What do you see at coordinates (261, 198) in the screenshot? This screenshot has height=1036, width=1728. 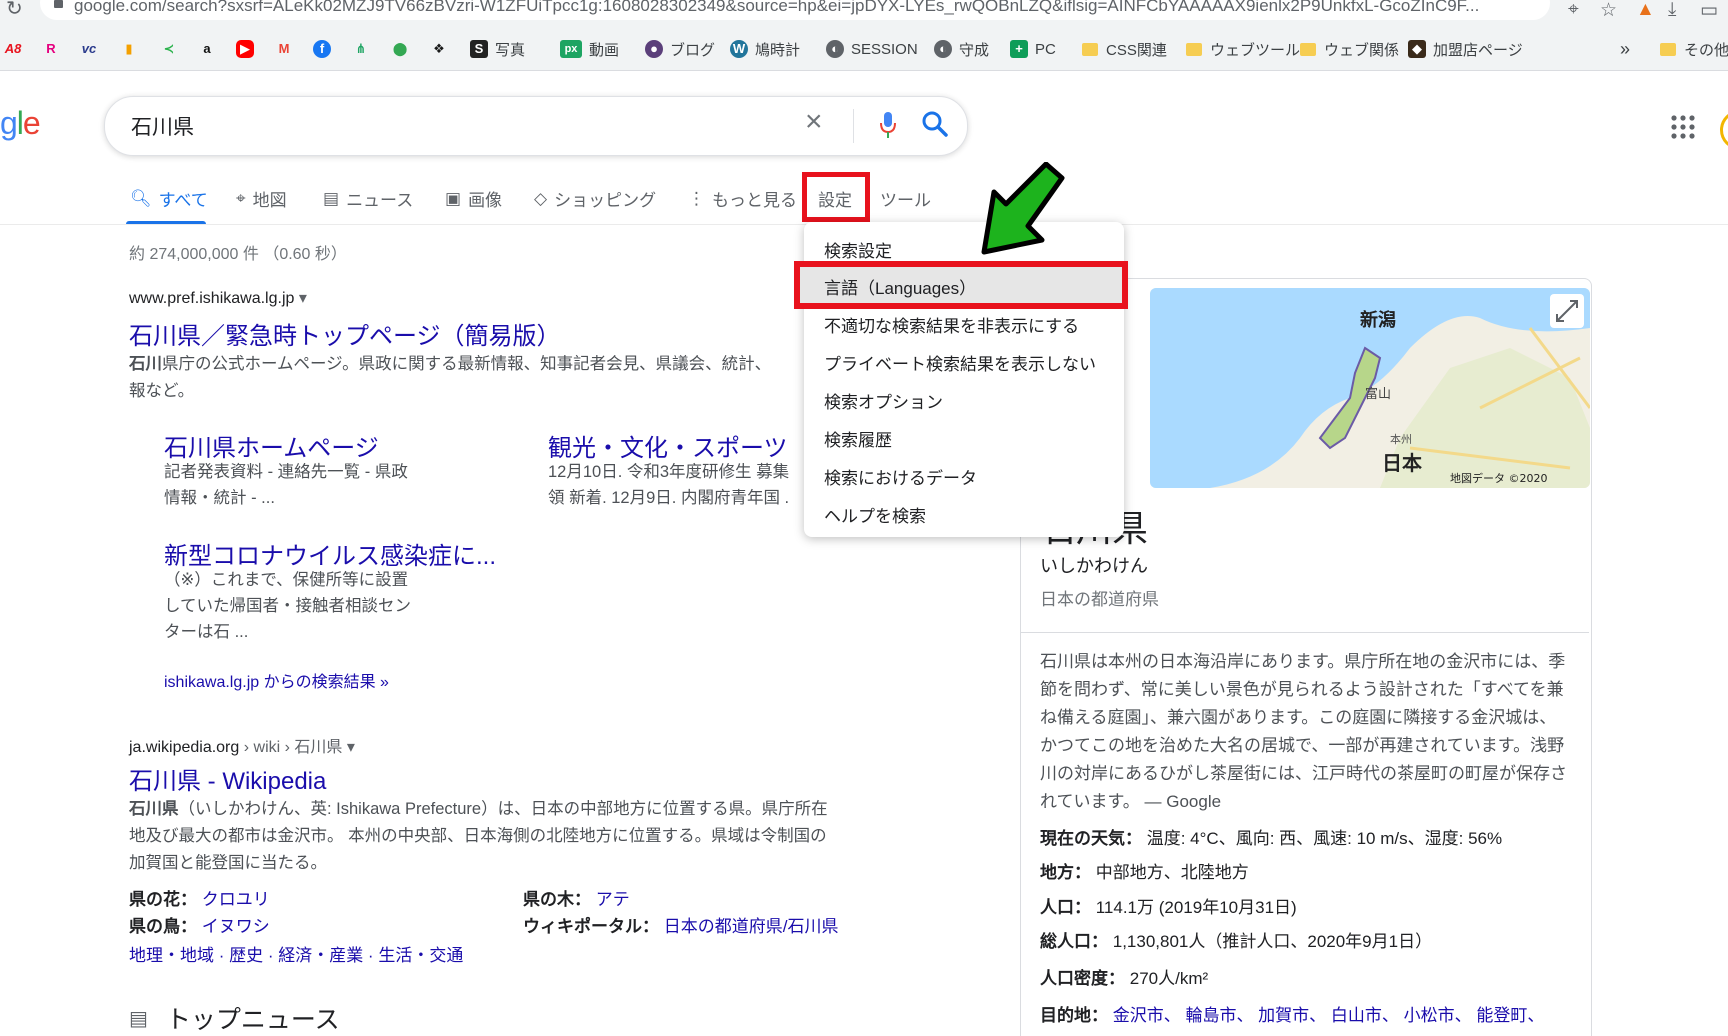 I see `tab-maps: ⌖ 地図` at bounding box center [261, 198].